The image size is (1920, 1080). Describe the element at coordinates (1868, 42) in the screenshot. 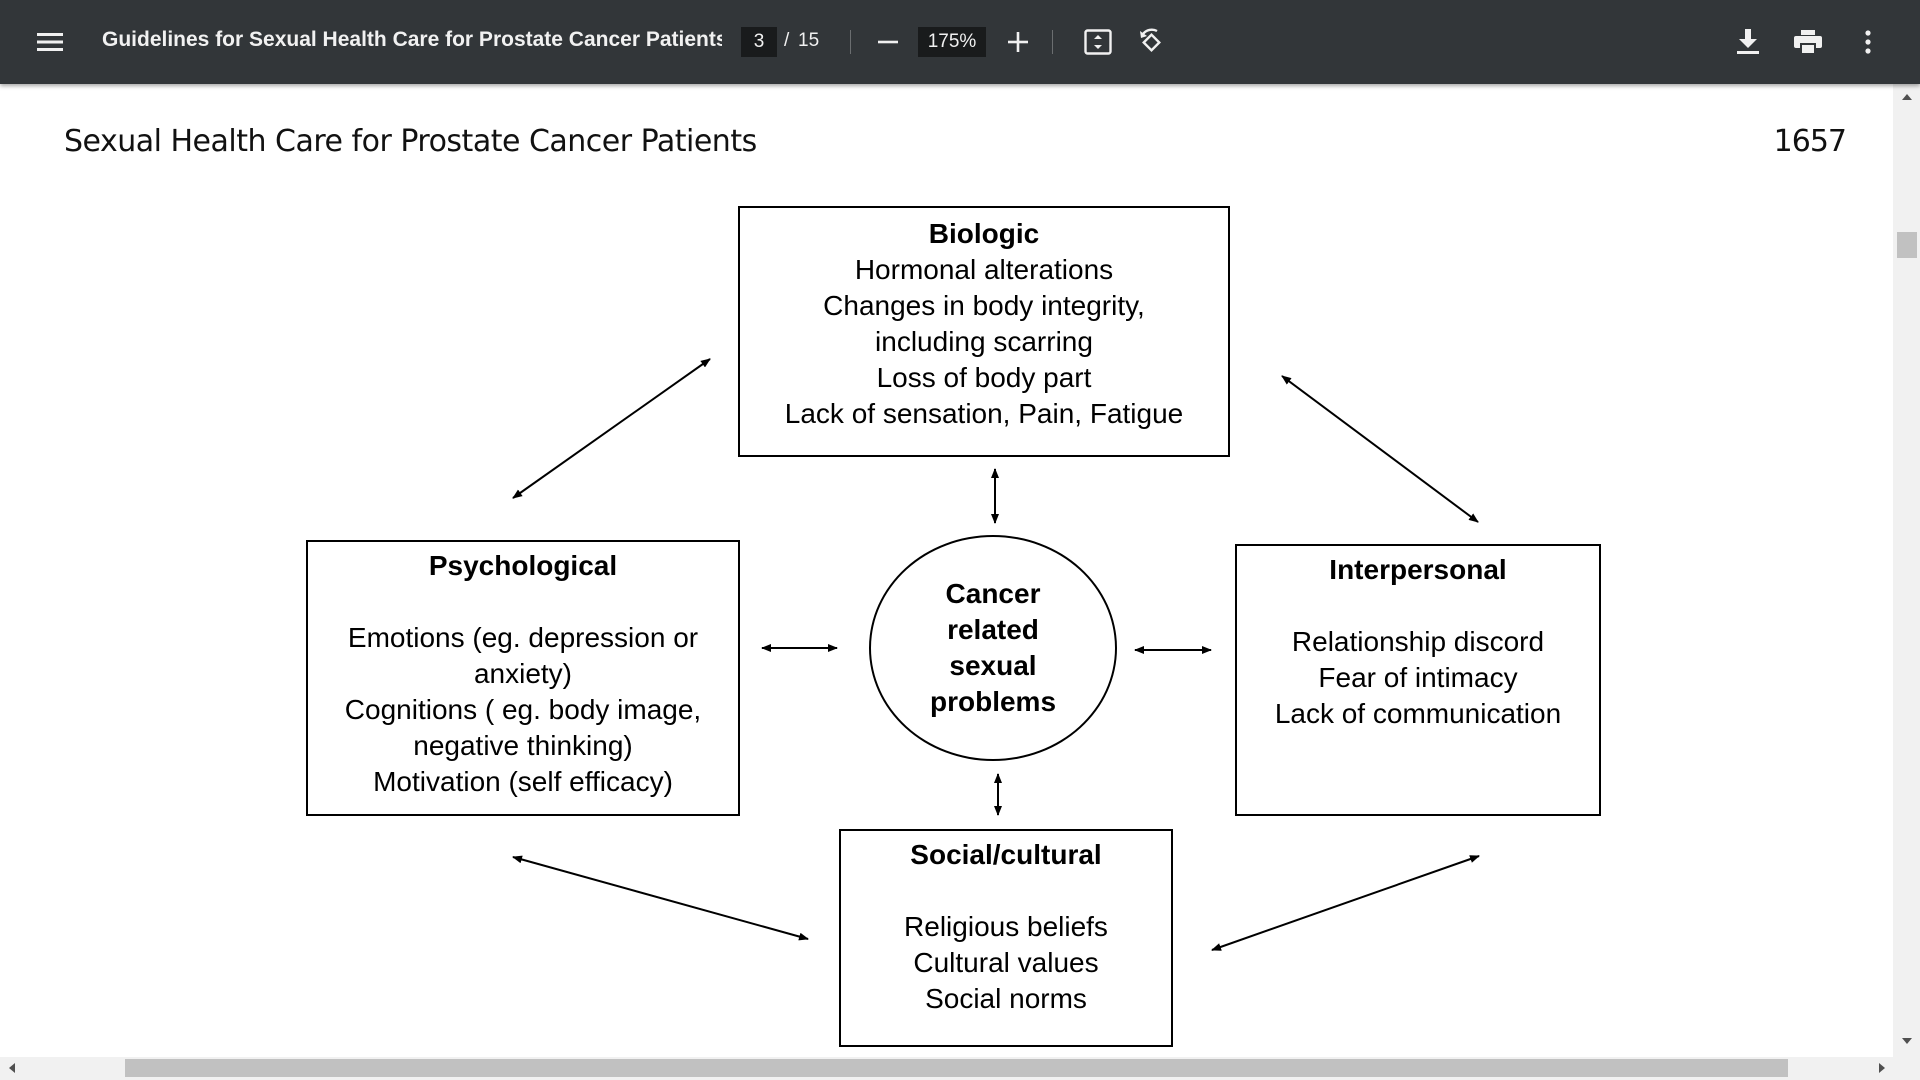

I see `more-vert-icon` at that location.